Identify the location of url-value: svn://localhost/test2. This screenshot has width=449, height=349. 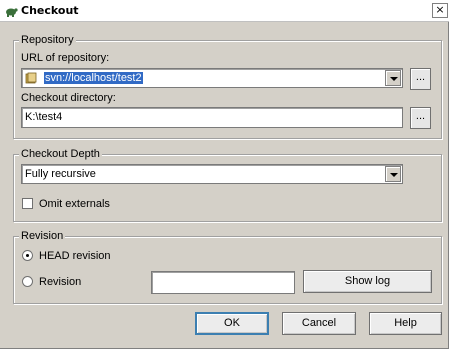
(93, 78).